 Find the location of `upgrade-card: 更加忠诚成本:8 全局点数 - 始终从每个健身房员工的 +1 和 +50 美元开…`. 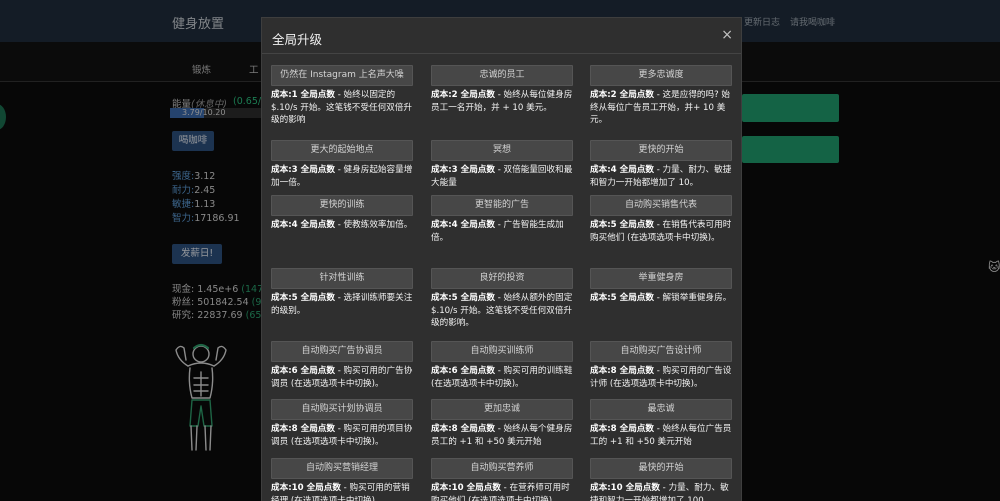

upgrade-card: 更加忠诚成本:8 全局点数 - 始终从每个健身房员工的 +1 和 +50 美元开… is located at coordinates (502, 423).